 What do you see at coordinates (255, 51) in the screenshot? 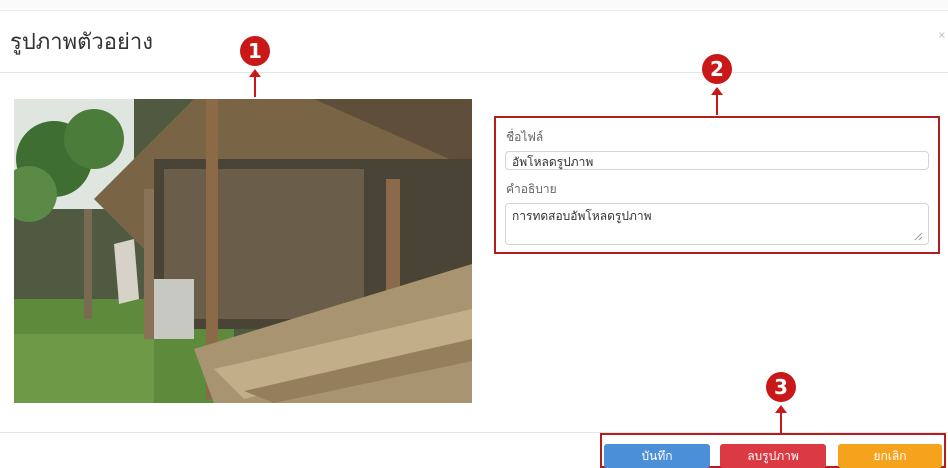
I see `annotation-marker-1: 1` at bounding box center [255, 51].